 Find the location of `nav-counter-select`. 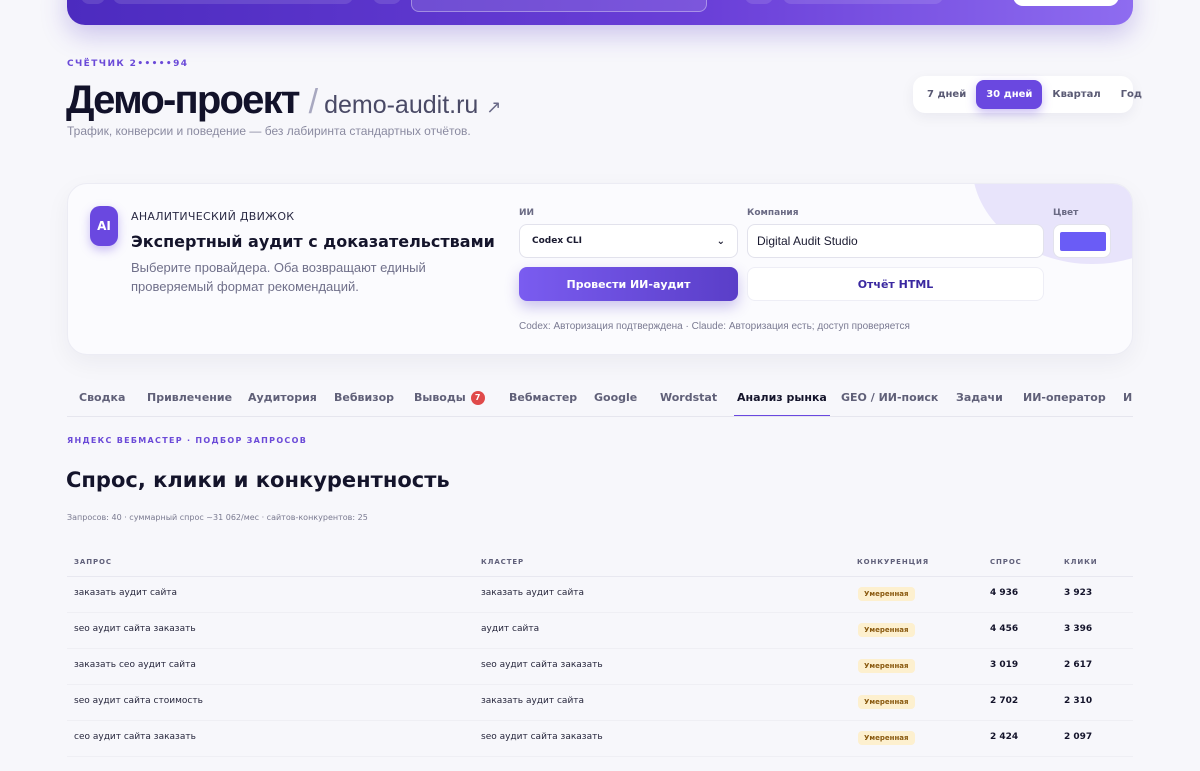

nav-counter-select is located at coordinates (233, 2).